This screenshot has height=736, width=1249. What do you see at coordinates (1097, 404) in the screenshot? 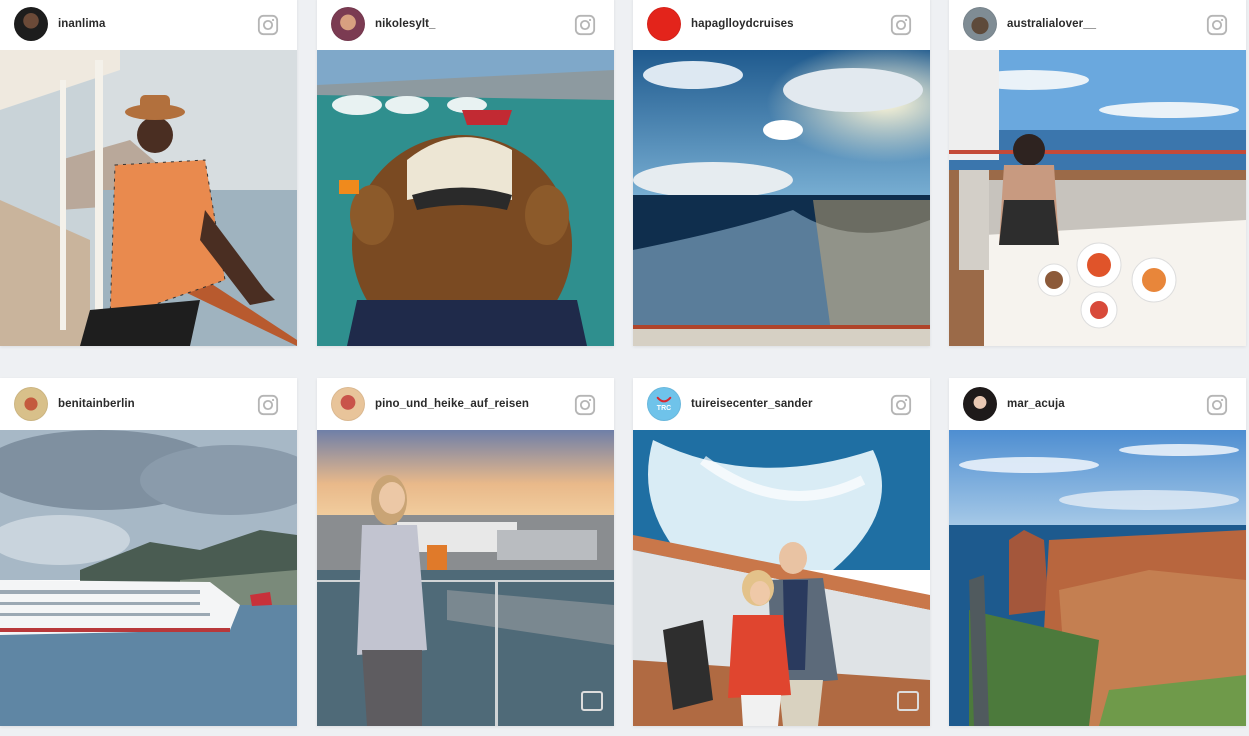
I see `post-header: mar_acuja` at bounding box center [1097, 404].